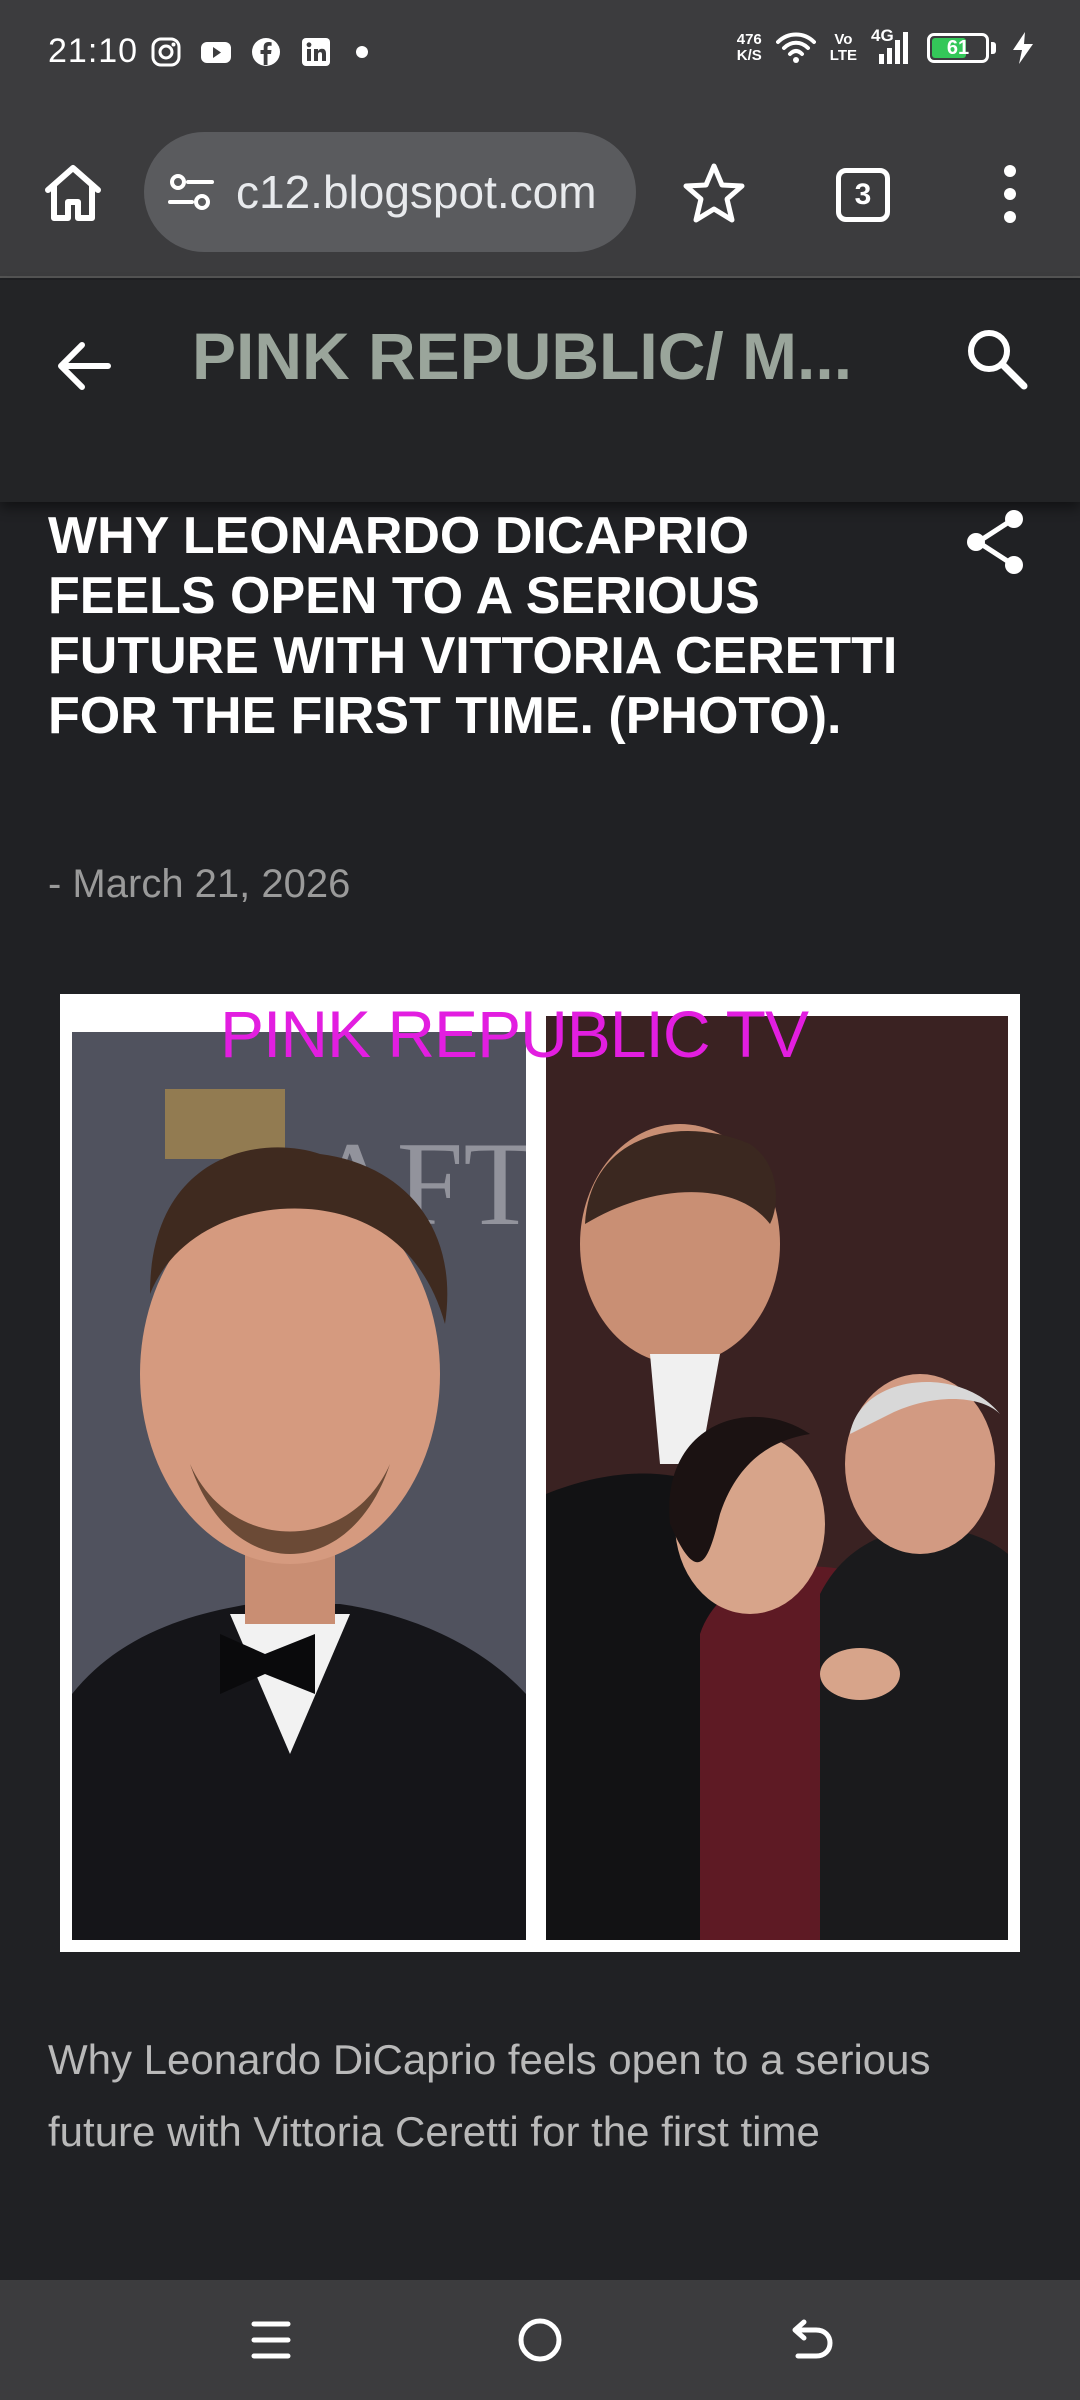  I want to click on signal-indicator: 4G, so click(892, 46).